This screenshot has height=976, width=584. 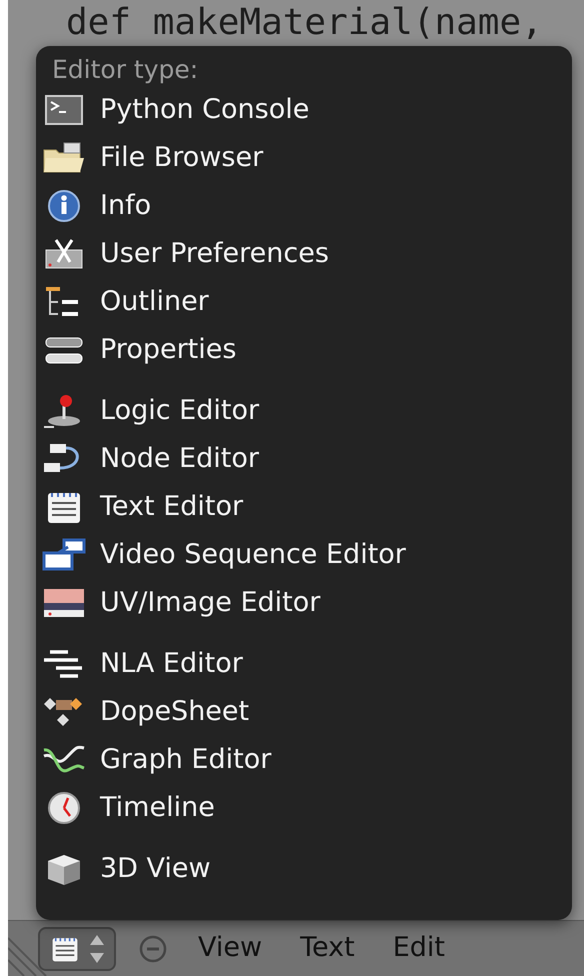 I want to click on menu-item: Graph Editor, so click(x=186, y=760).